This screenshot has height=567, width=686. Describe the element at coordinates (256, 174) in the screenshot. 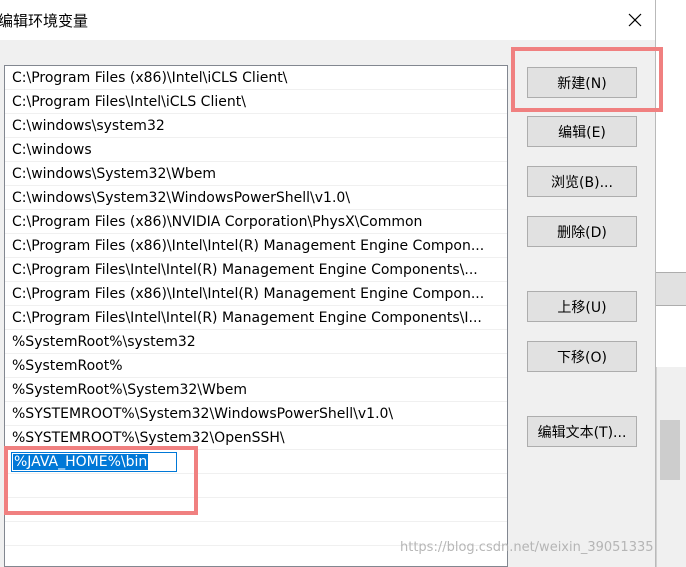

I see `list-item: C:\windows\System32\Wbem` at that location.